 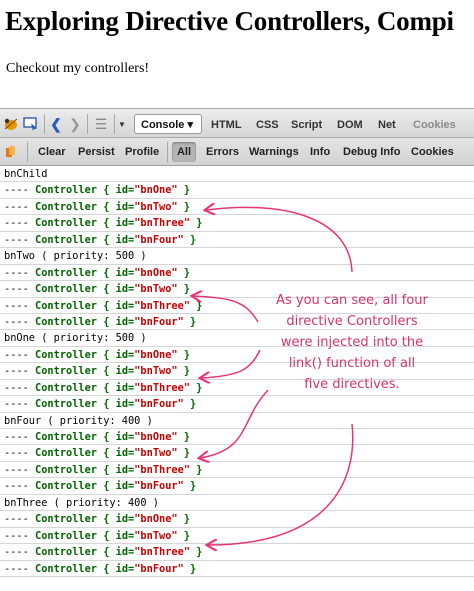 I want to click on filter-cookies-button: Cookies, so click(x=432, y=152).